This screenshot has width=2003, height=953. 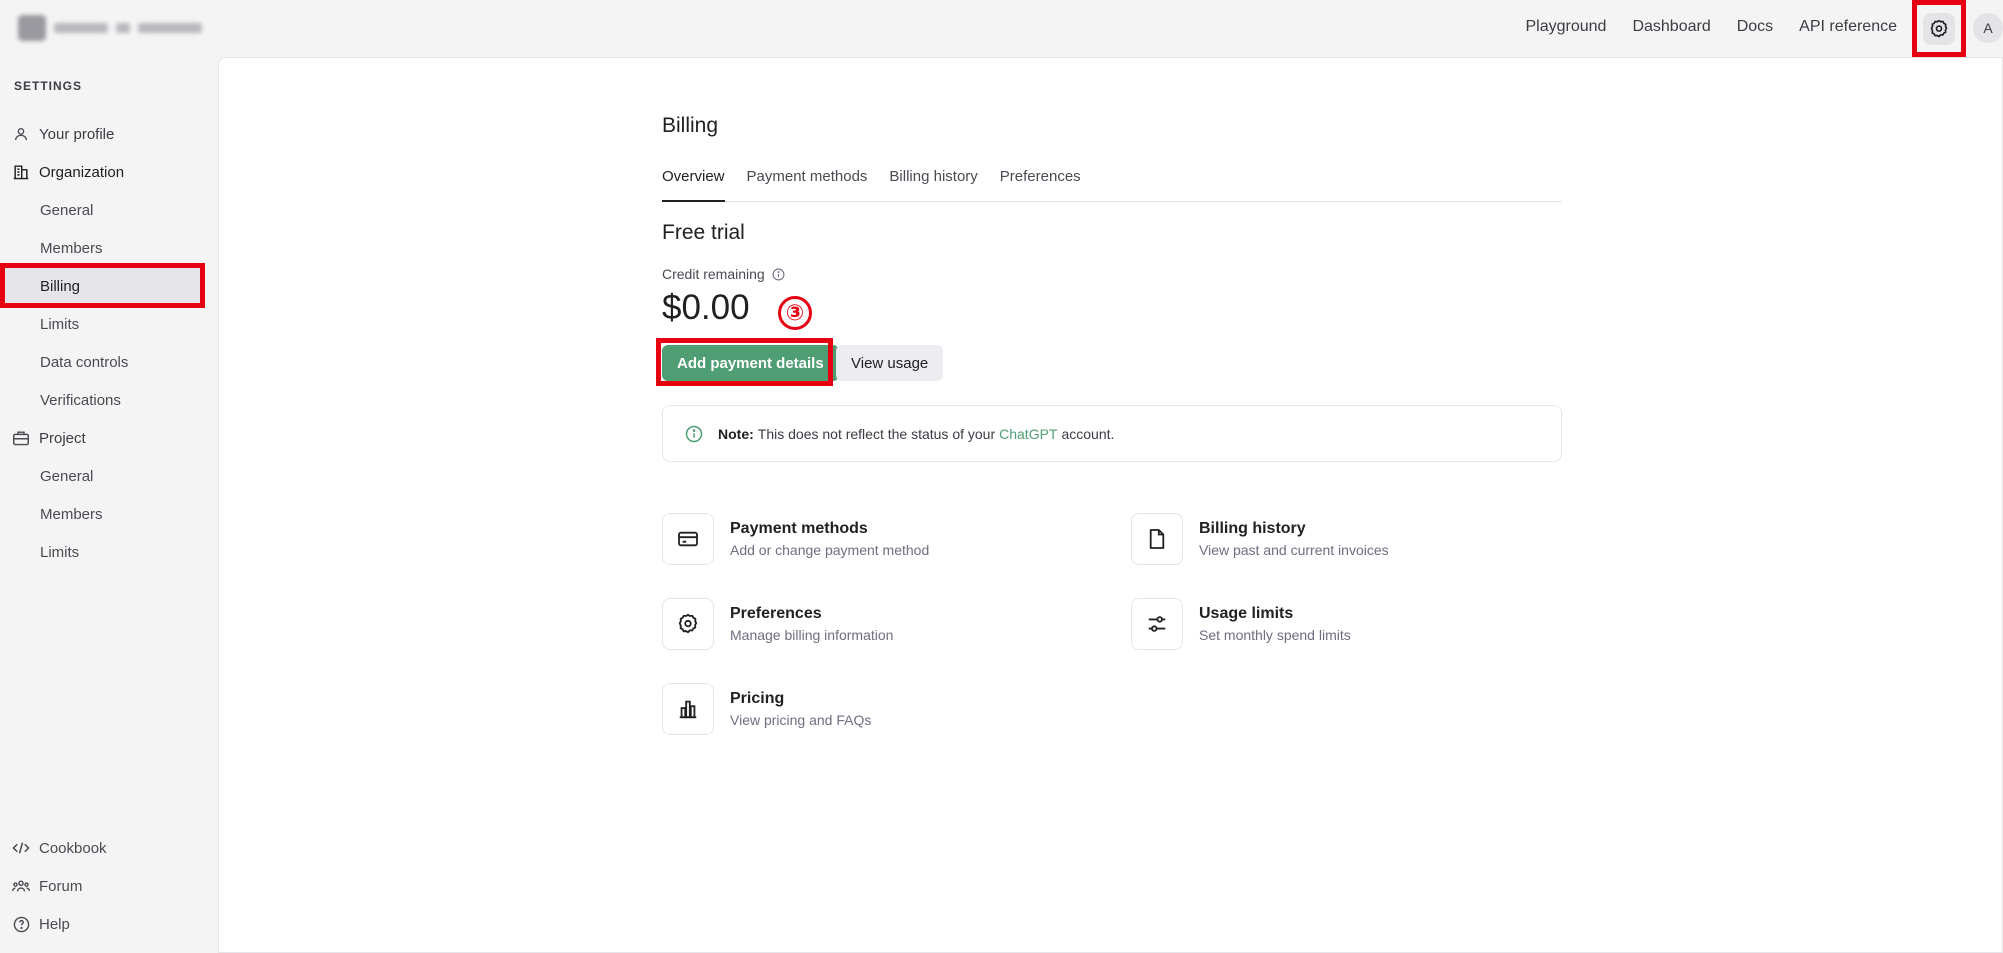 I want to click on card-subtitle: View past and current invoices, so click(x=1294, y=550).